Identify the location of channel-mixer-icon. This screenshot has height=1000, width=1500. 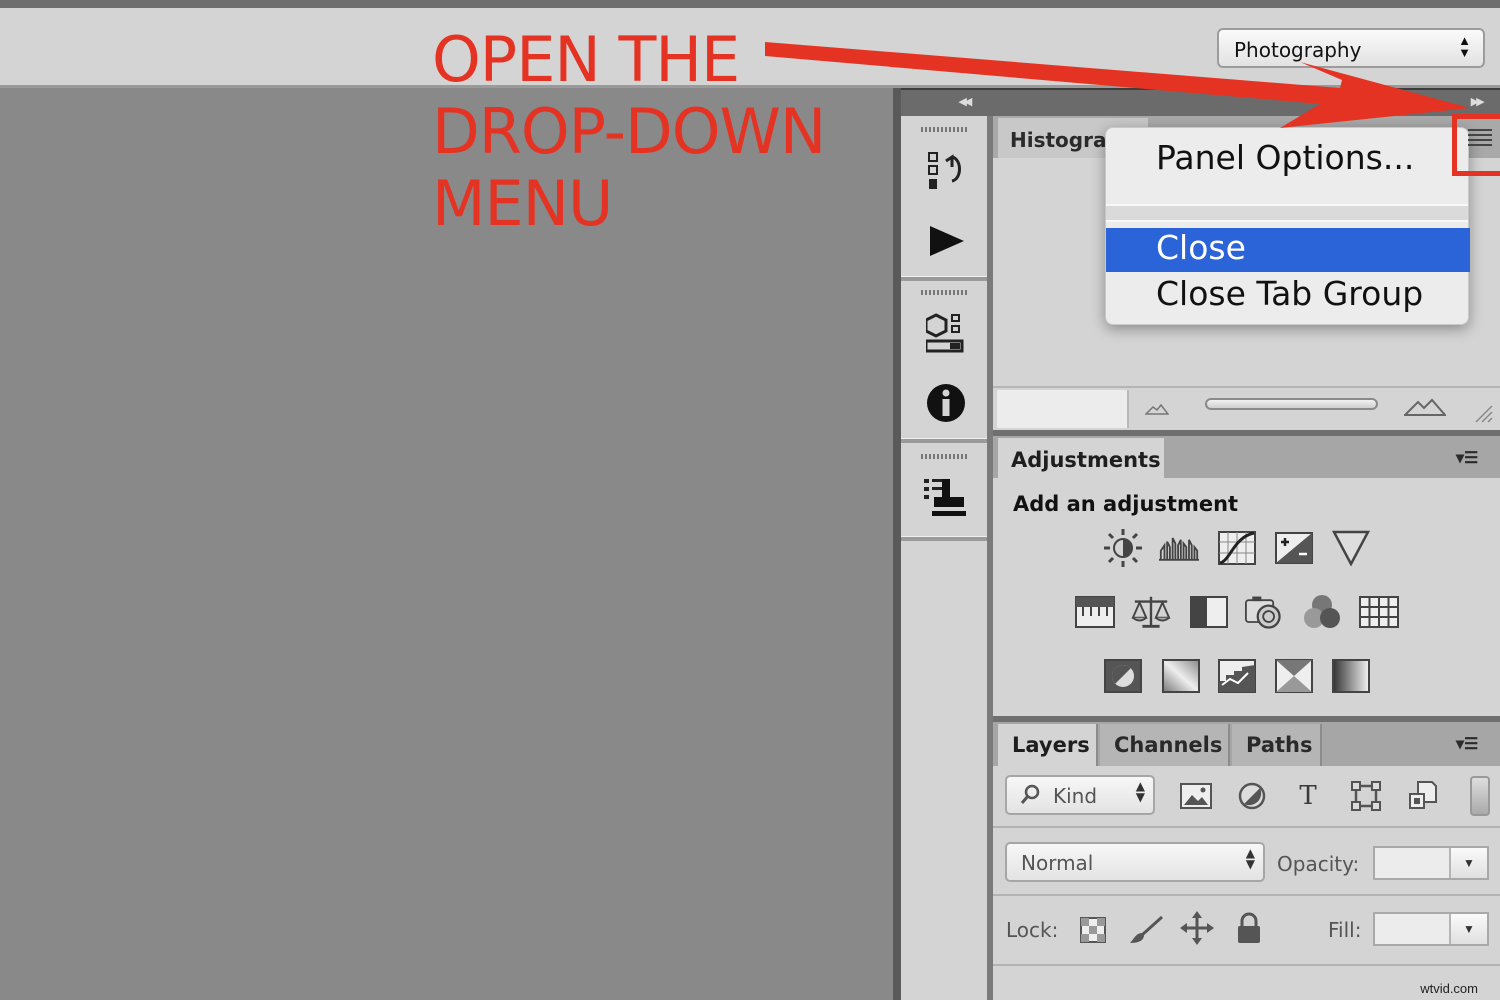
(1322, 612).